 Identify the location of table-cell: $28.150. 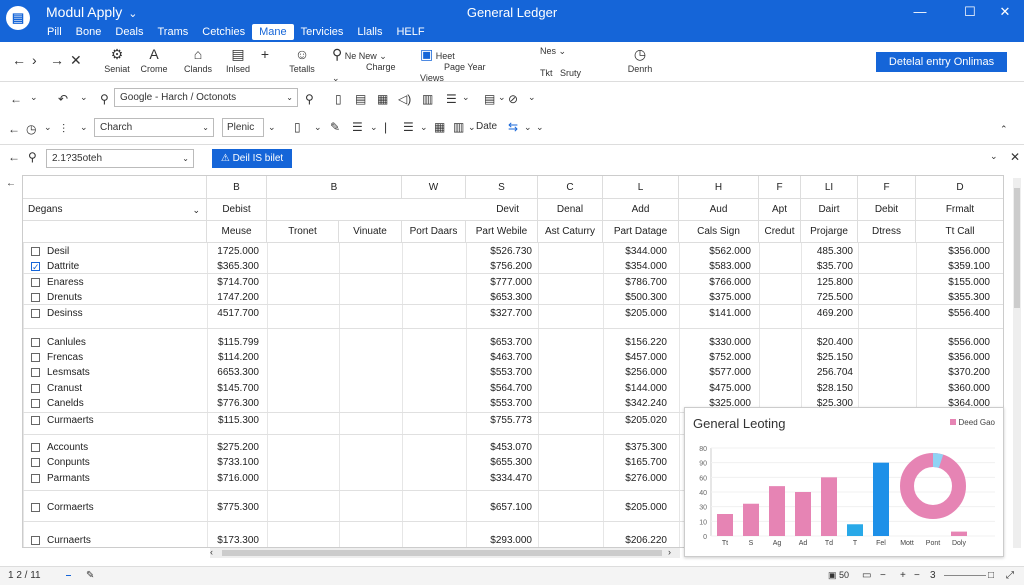
(827, 388).